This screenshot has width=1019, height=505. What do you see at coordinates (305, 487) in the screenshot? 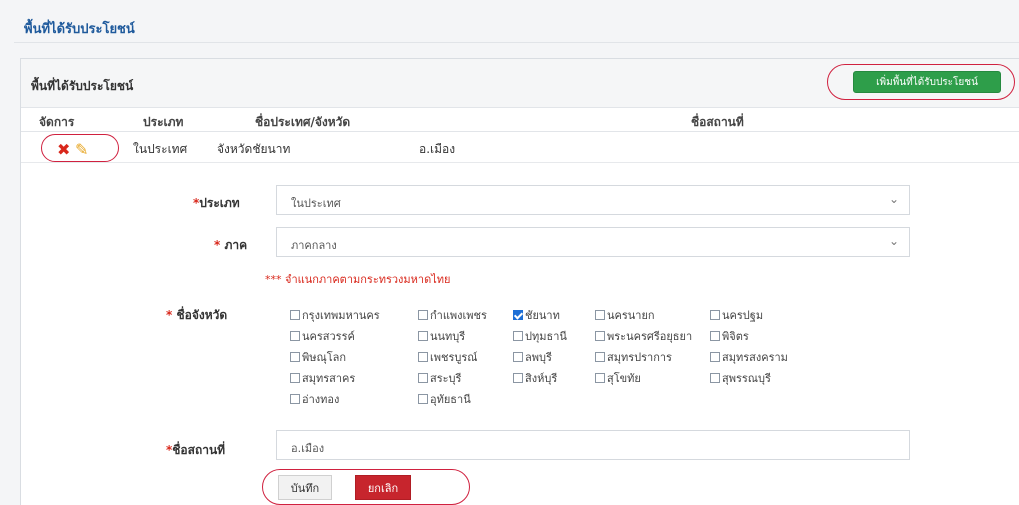
I see `save-button: บันทึก` at bounding box center [305, 487].